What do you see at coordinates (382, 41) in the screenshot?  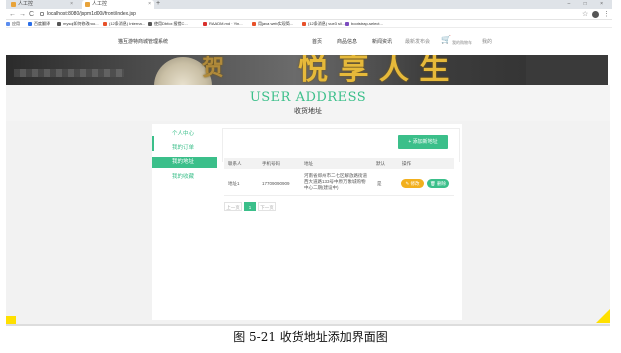 I see `nav-news: 新闻资讯` at bounding box center [382, 41].